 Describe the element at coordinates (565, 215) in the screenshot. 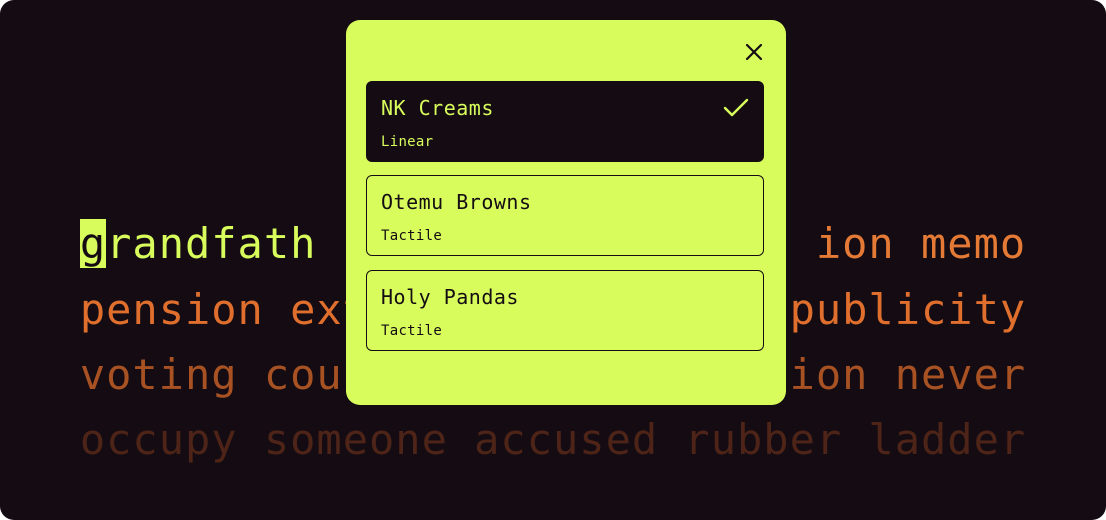

I see `switch-option-otemu-browns: Otemu Browns Tactile` at that location.